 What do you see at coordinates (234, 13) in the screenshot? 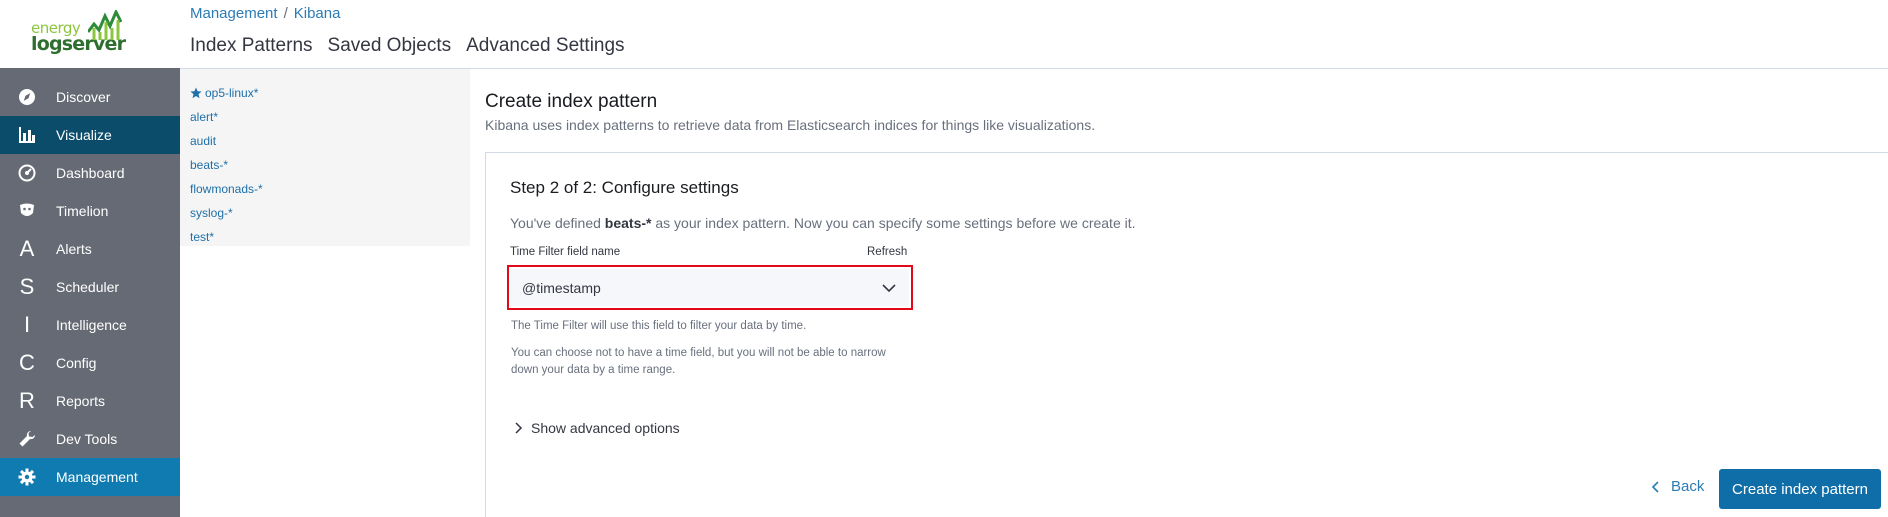
I see `breadcrumb-management-link: Management` at bounding box center [234, 13].